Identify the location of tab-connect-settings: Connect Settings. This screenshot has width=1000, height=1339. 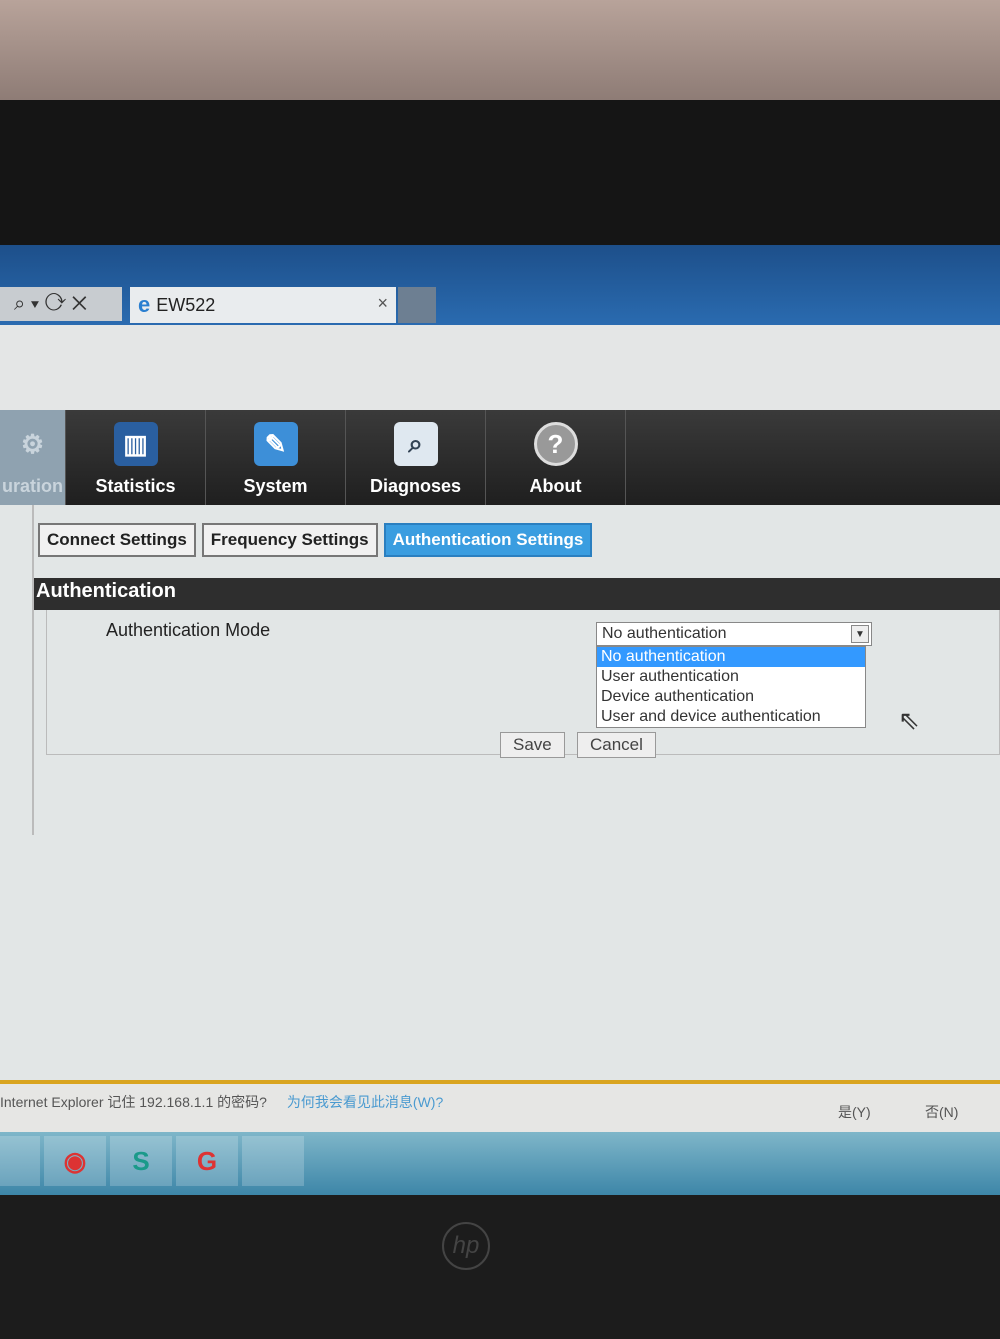
(117, 540).